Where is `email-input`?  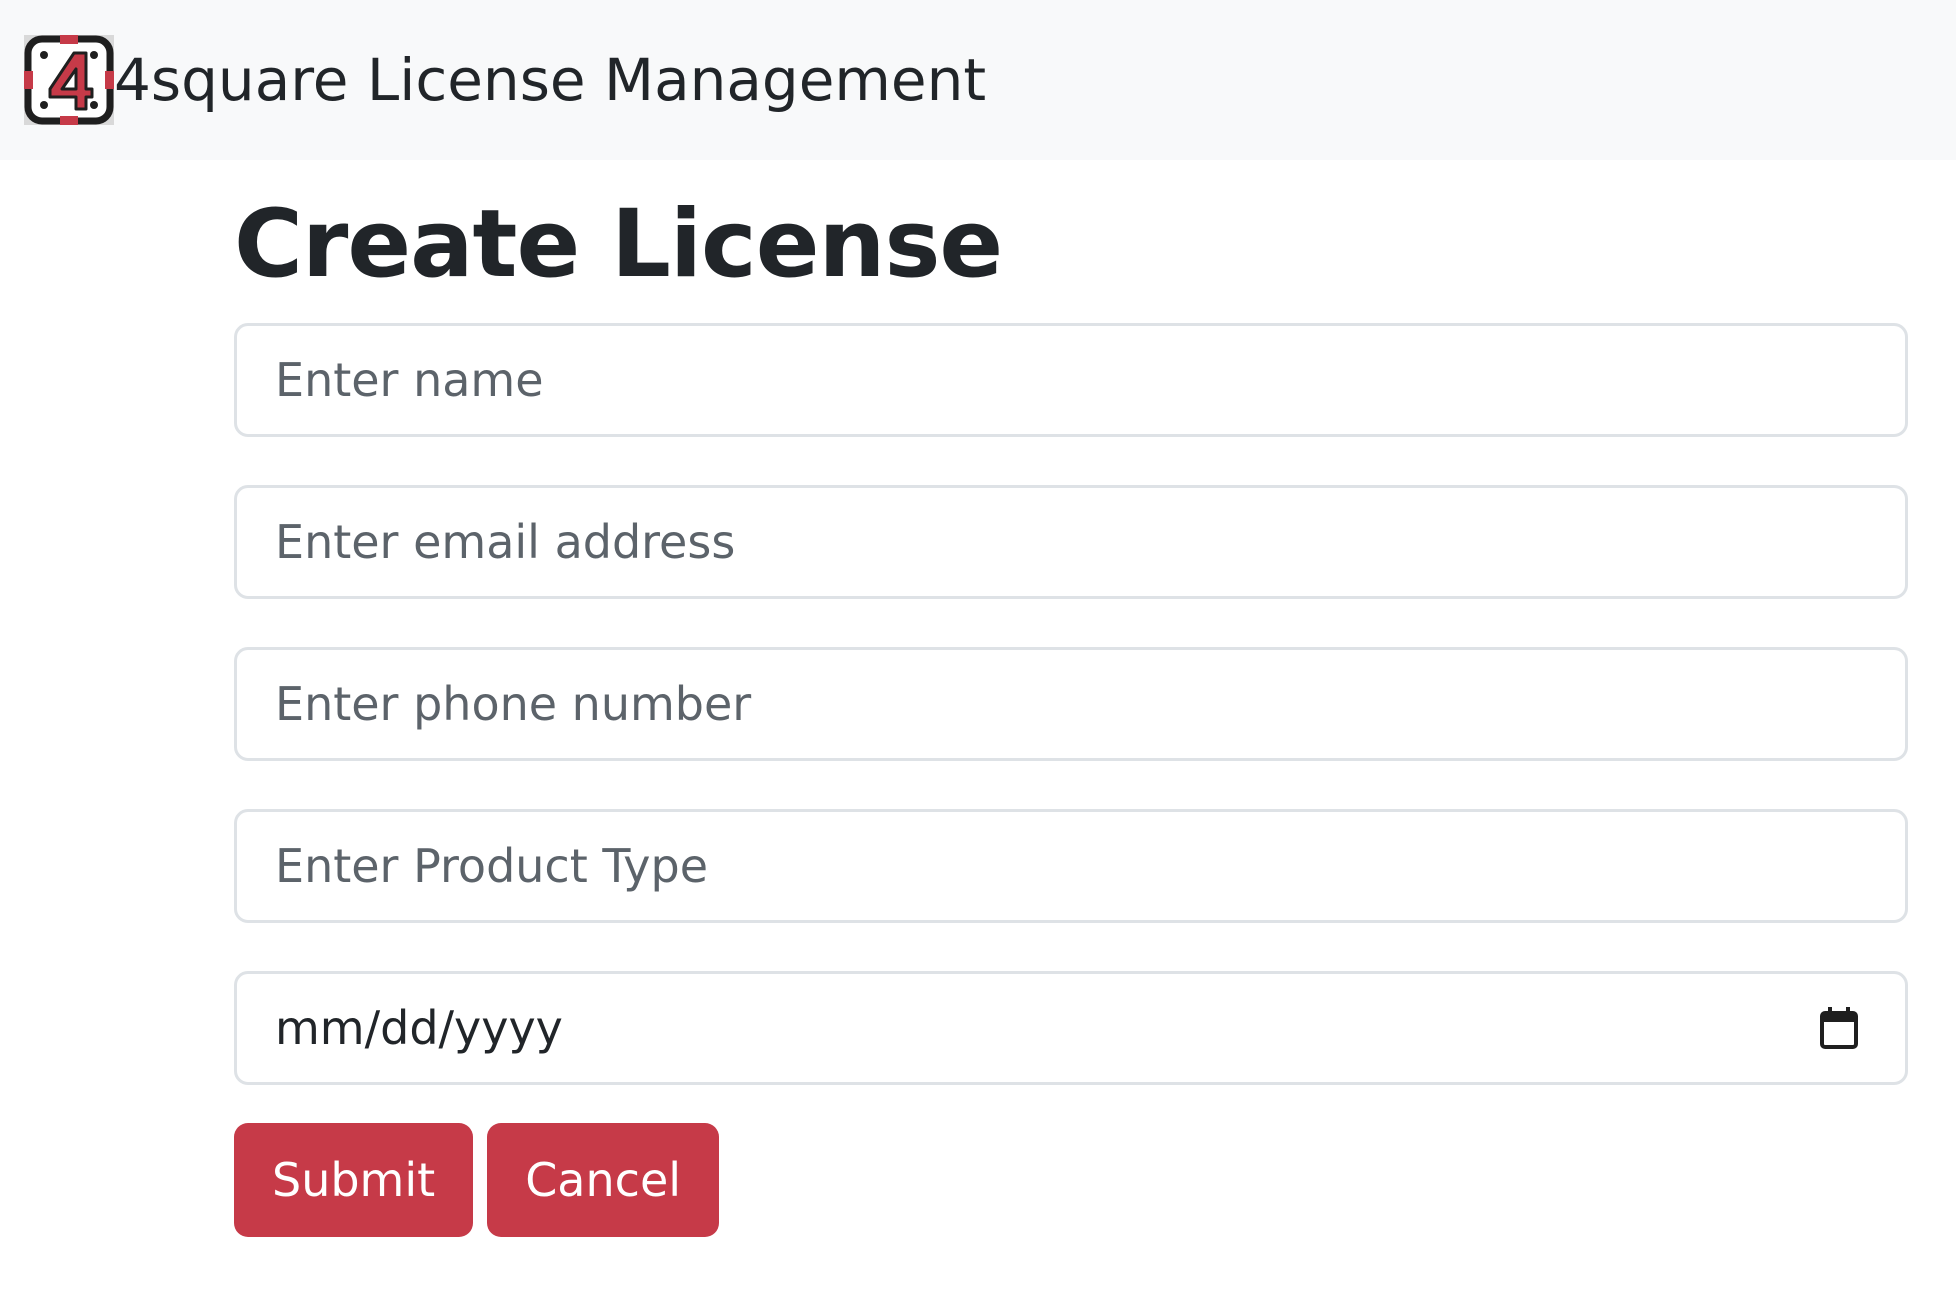 email-input is located at coordinates (1071, 542).